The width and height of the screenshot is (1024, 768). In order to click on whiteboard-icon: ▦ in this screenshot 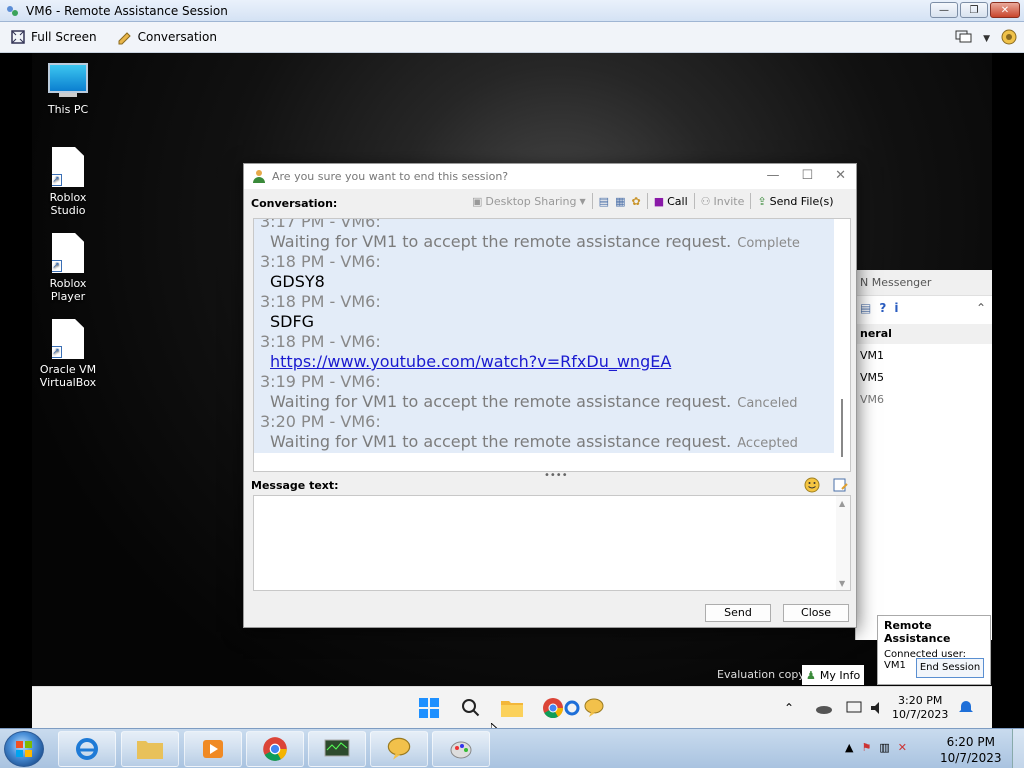, I will do `click(620, 201)`.